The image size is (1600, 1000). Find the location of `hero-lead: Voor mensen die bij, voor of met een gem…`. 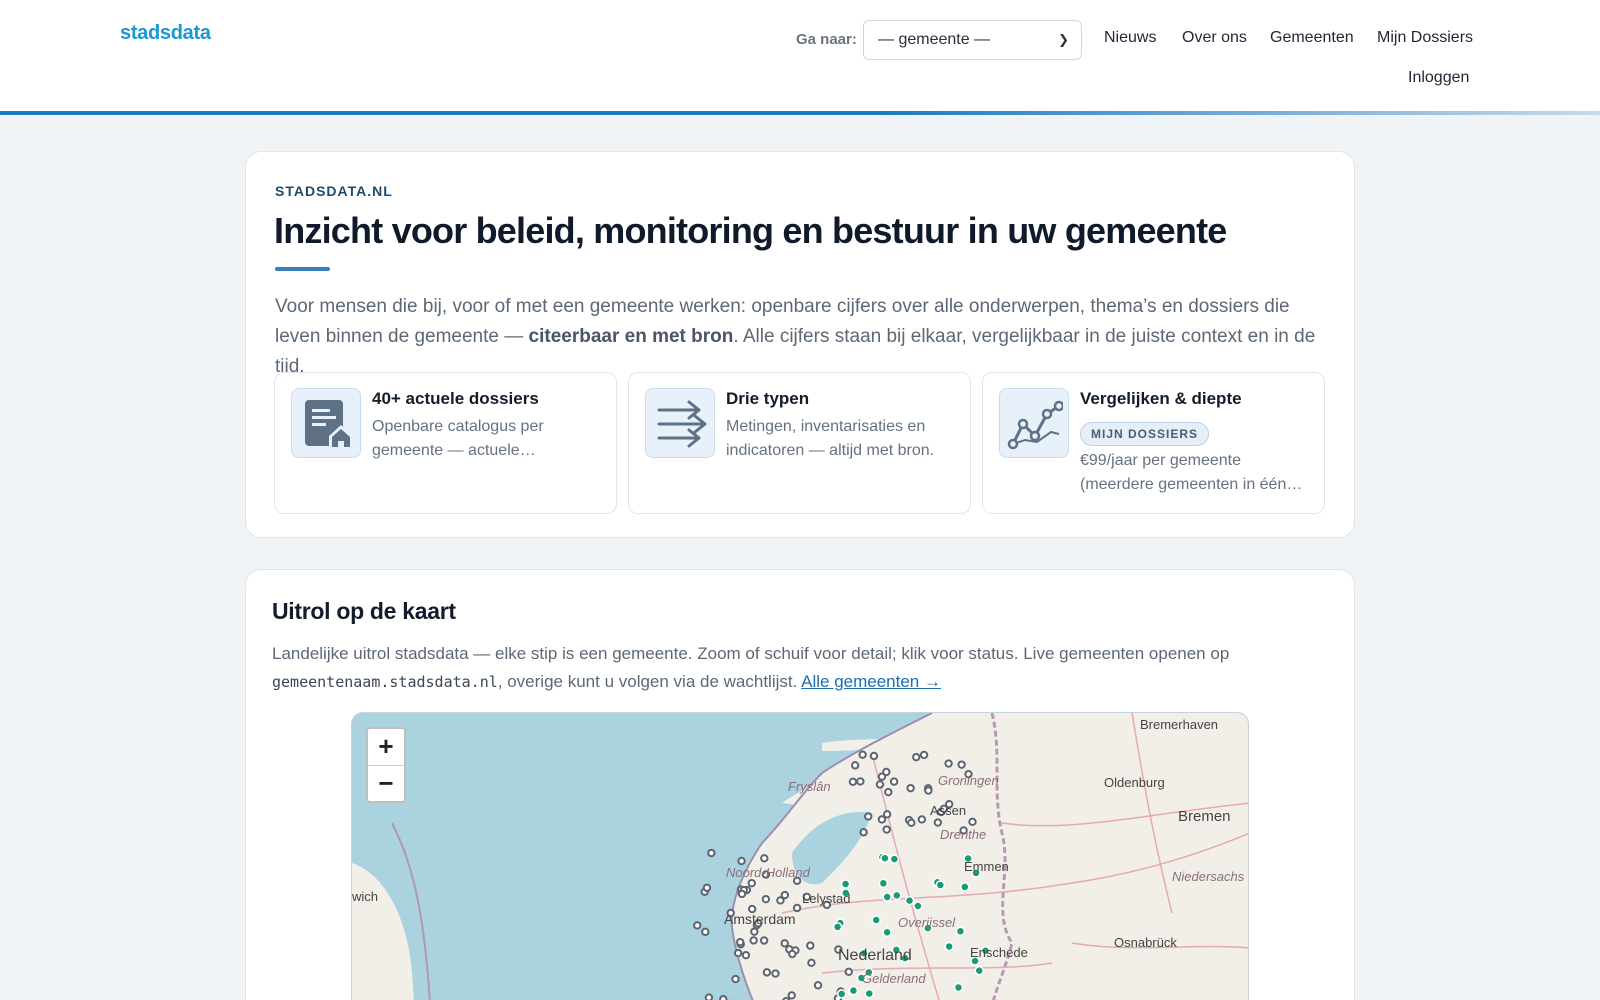

hero-lead: Voor mensen die bij, voor of met een gem… is located at coordinates (795, 336).